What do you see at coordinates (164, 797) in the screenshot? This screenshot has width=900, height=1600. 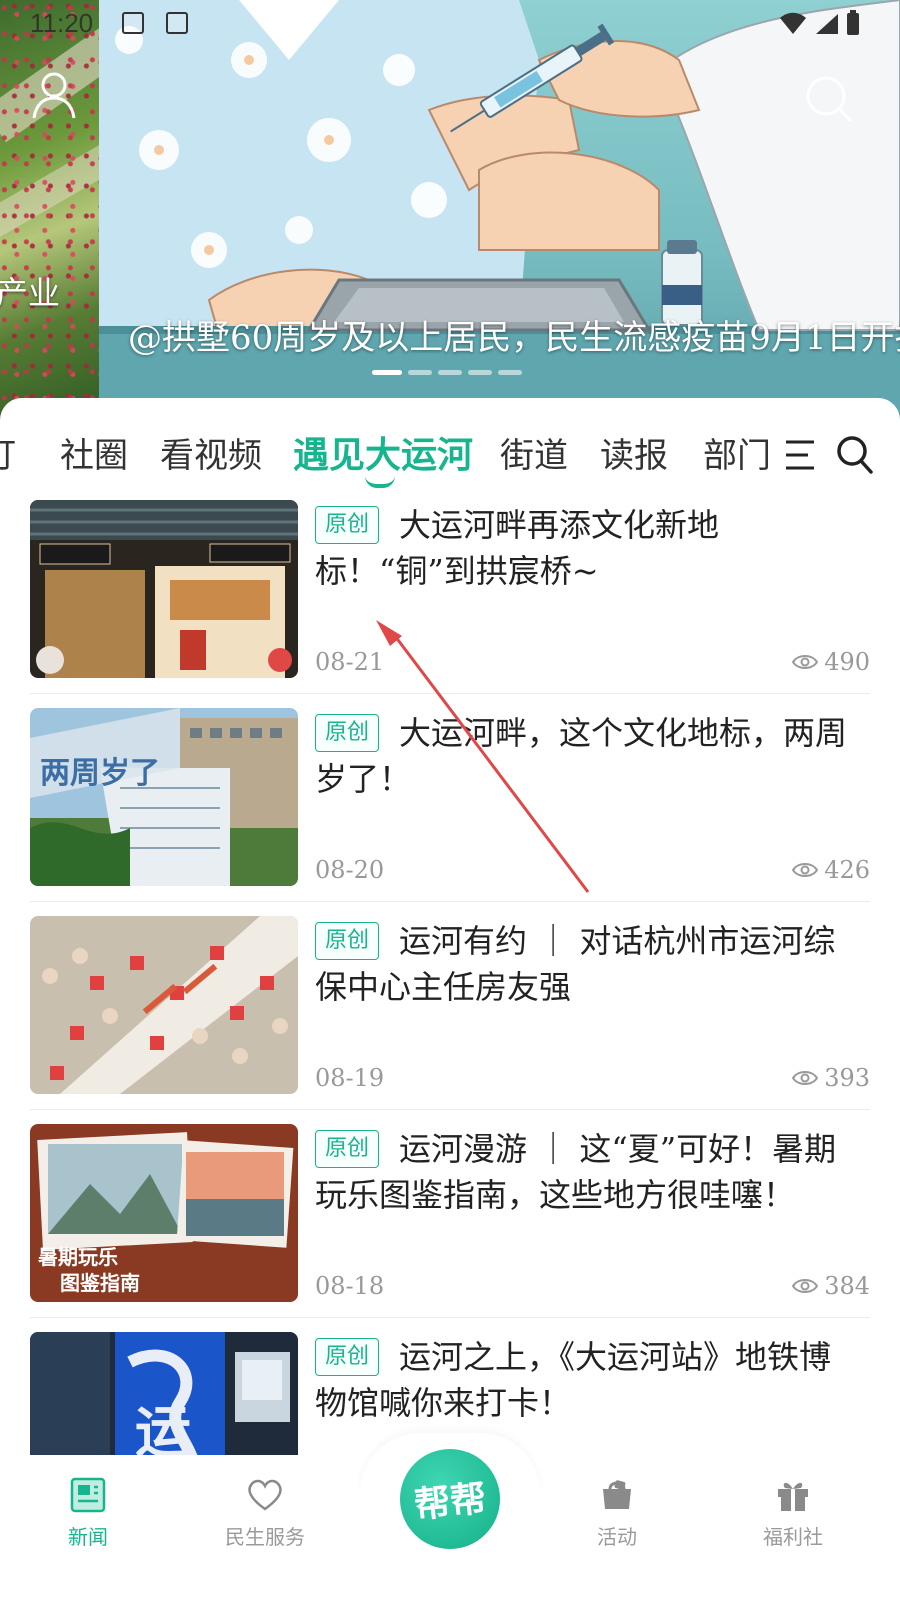 I see `news-thumbnail: 两周岁了` at bounding box center [164, 797].